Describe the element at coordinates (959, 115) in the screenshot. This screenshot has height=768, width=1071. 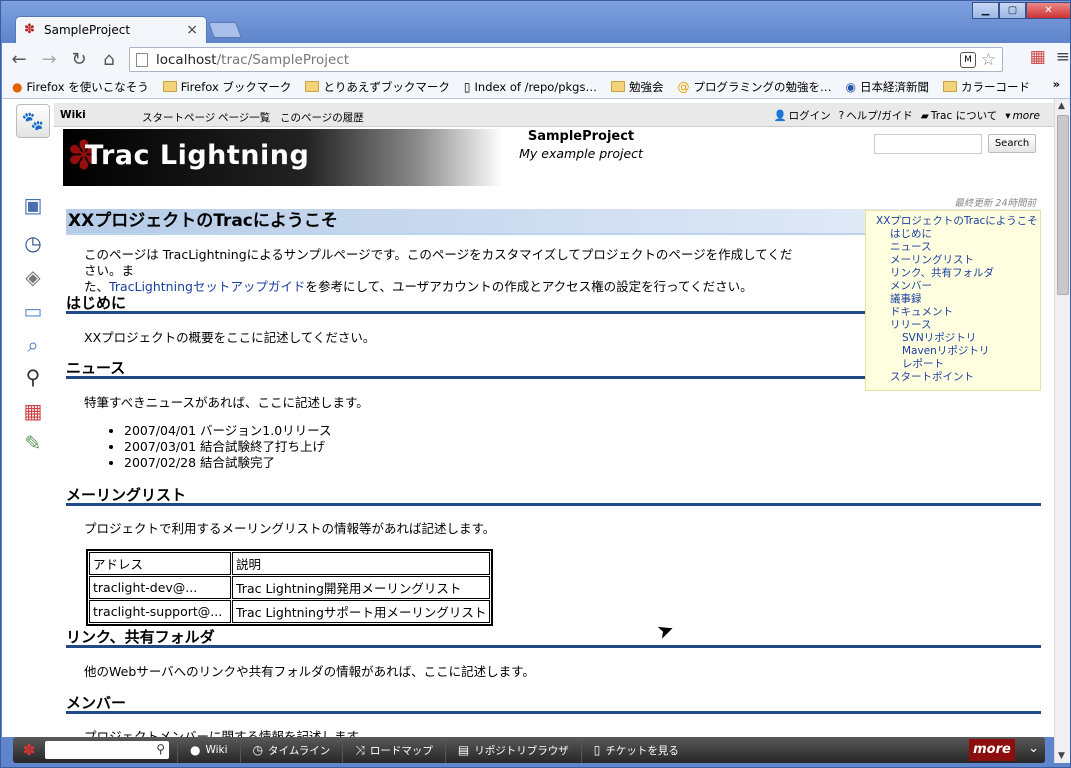
I see `about-link: ▰ Trac について` at that location.